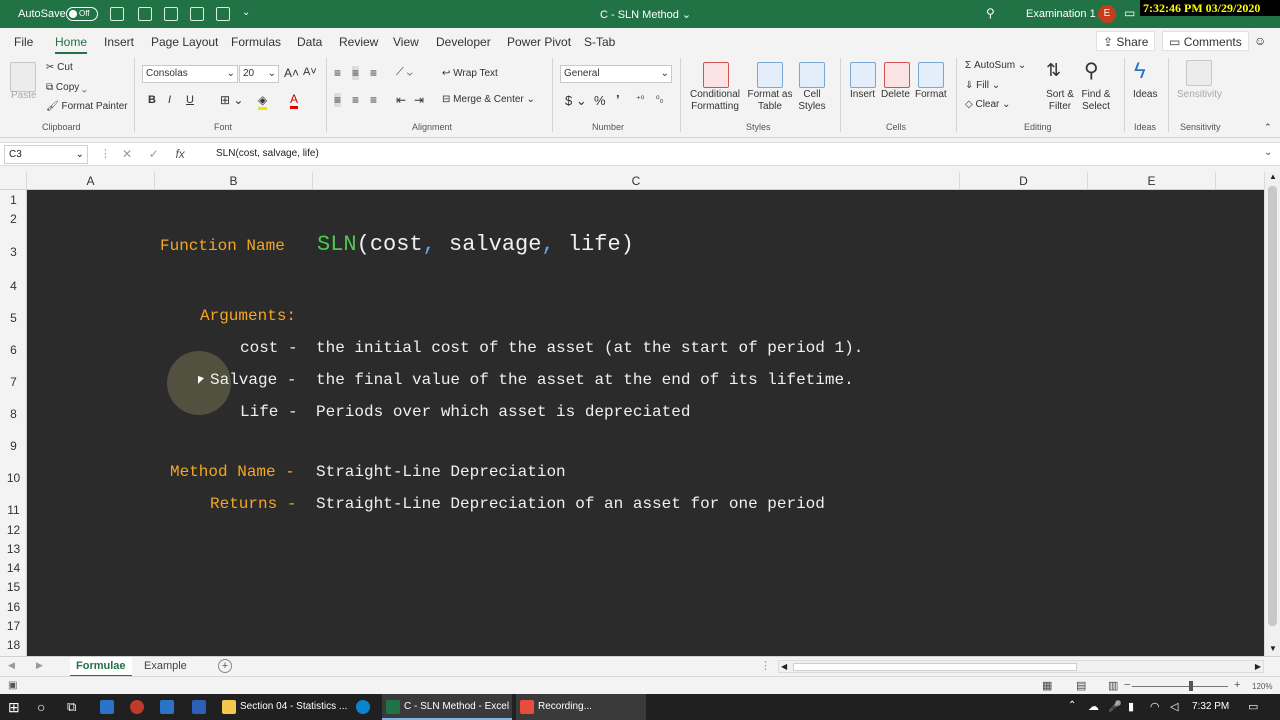 The width and height of the screenshot is (1280, 720). I want to click on row-header: 6, so click(13, 350).